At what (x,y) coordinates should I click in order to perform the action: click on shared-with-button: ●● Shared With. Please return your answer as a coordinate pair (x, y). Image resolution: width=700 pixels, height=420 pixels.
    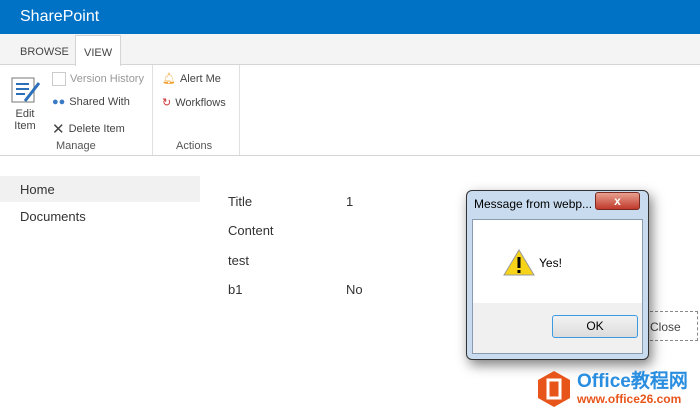
    Looking at the image, I should click on (91, 102).